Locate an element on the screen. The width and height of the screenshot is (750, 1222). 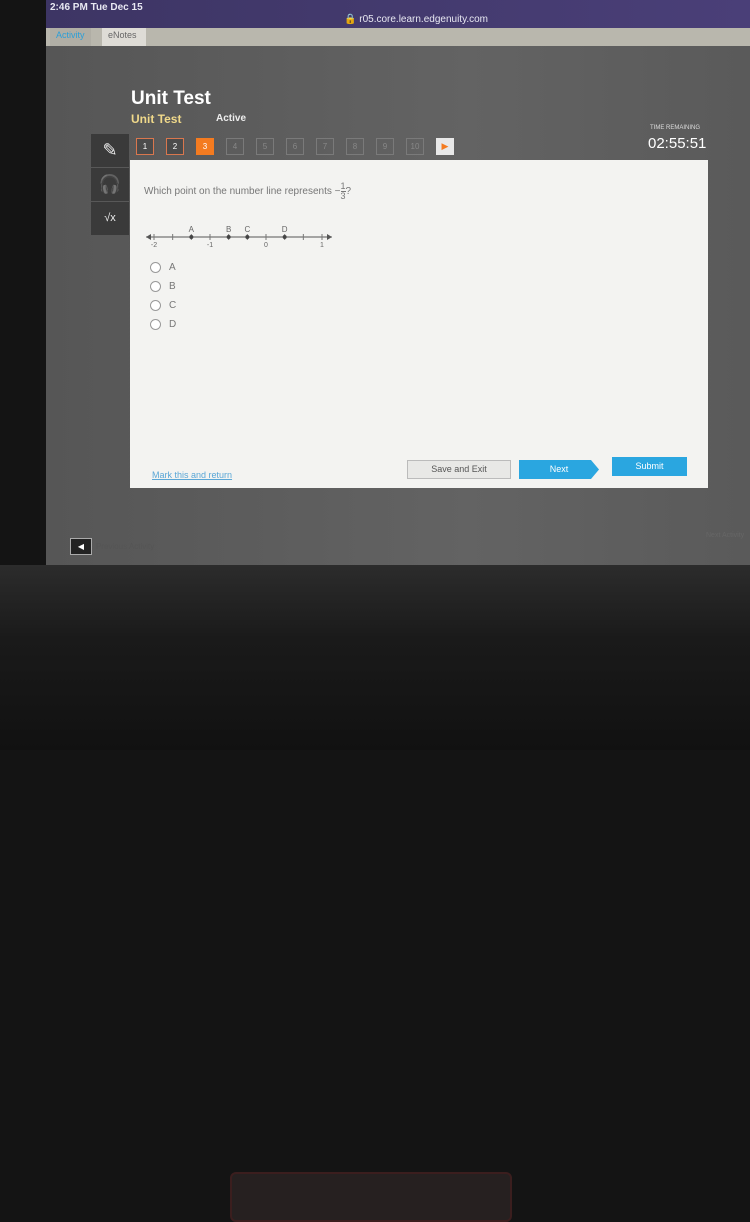
tick-label: -2 is located at coordinates (154, 245).